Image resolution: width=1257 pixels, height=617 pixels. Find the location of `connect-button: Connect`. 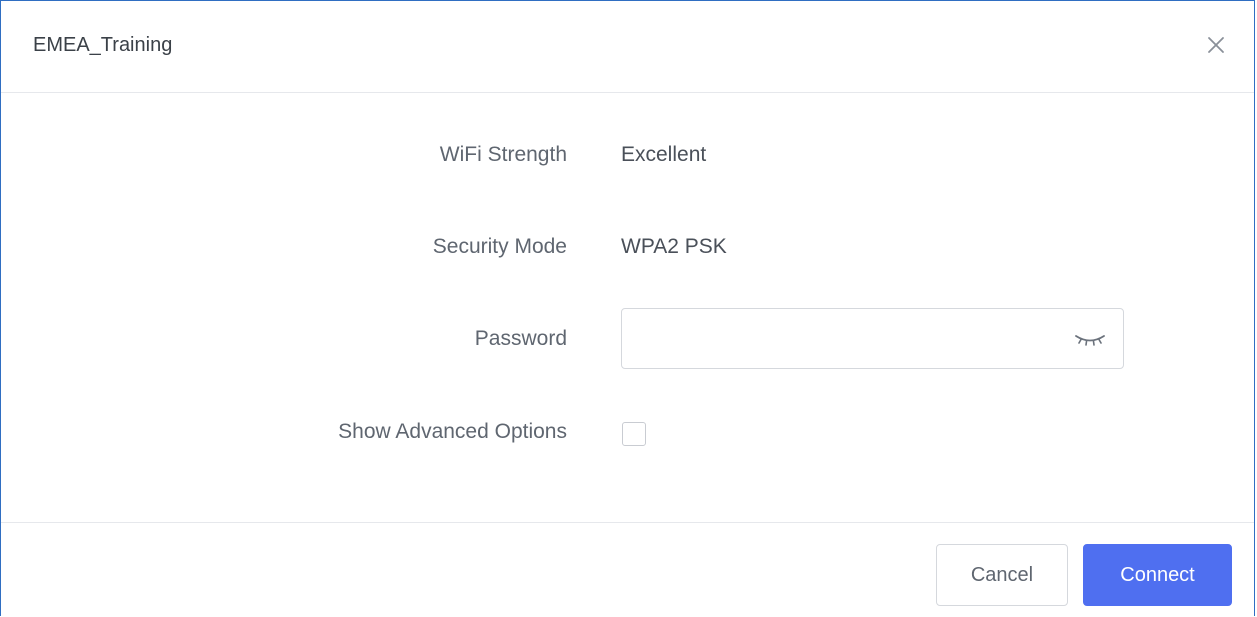

connect-button: Connect is located at coordinates (1157, 575).